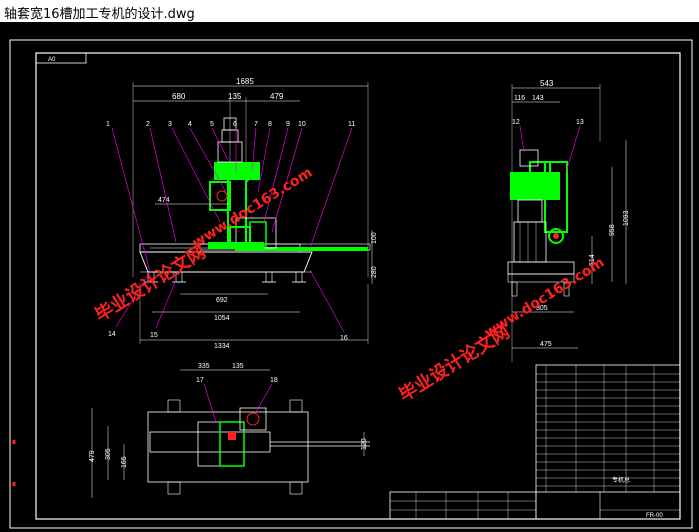  I want to click on dim-479b: 479, so click(92, 456).